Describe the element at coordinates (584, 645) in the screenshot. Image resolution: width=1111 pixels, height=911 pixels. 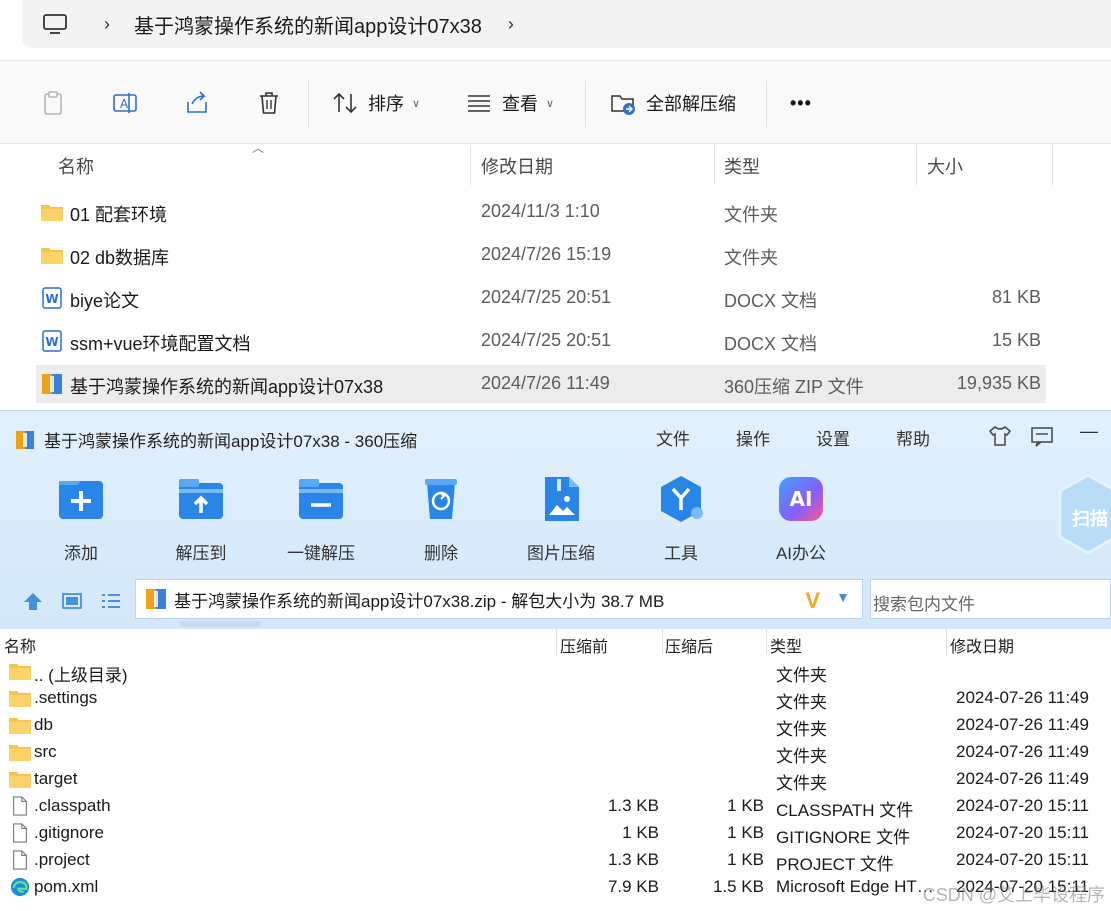
I see `zip-column-before: 压缩前` at that location.